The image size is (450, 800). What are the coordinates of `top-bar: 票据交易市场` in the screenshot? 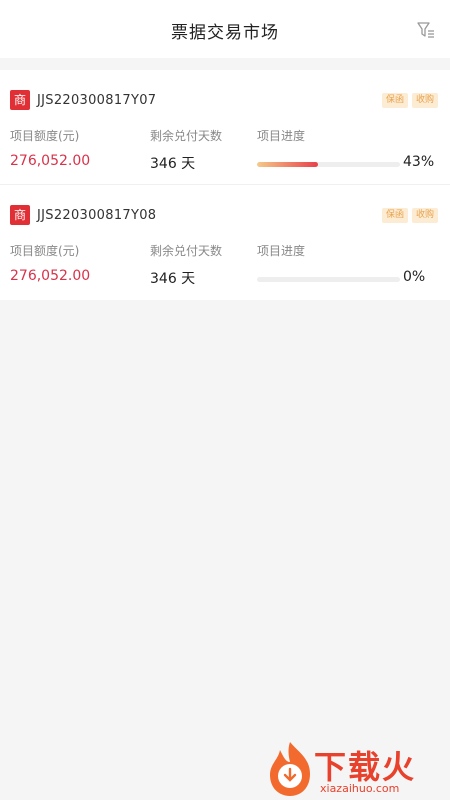 It's located at (225, 29).